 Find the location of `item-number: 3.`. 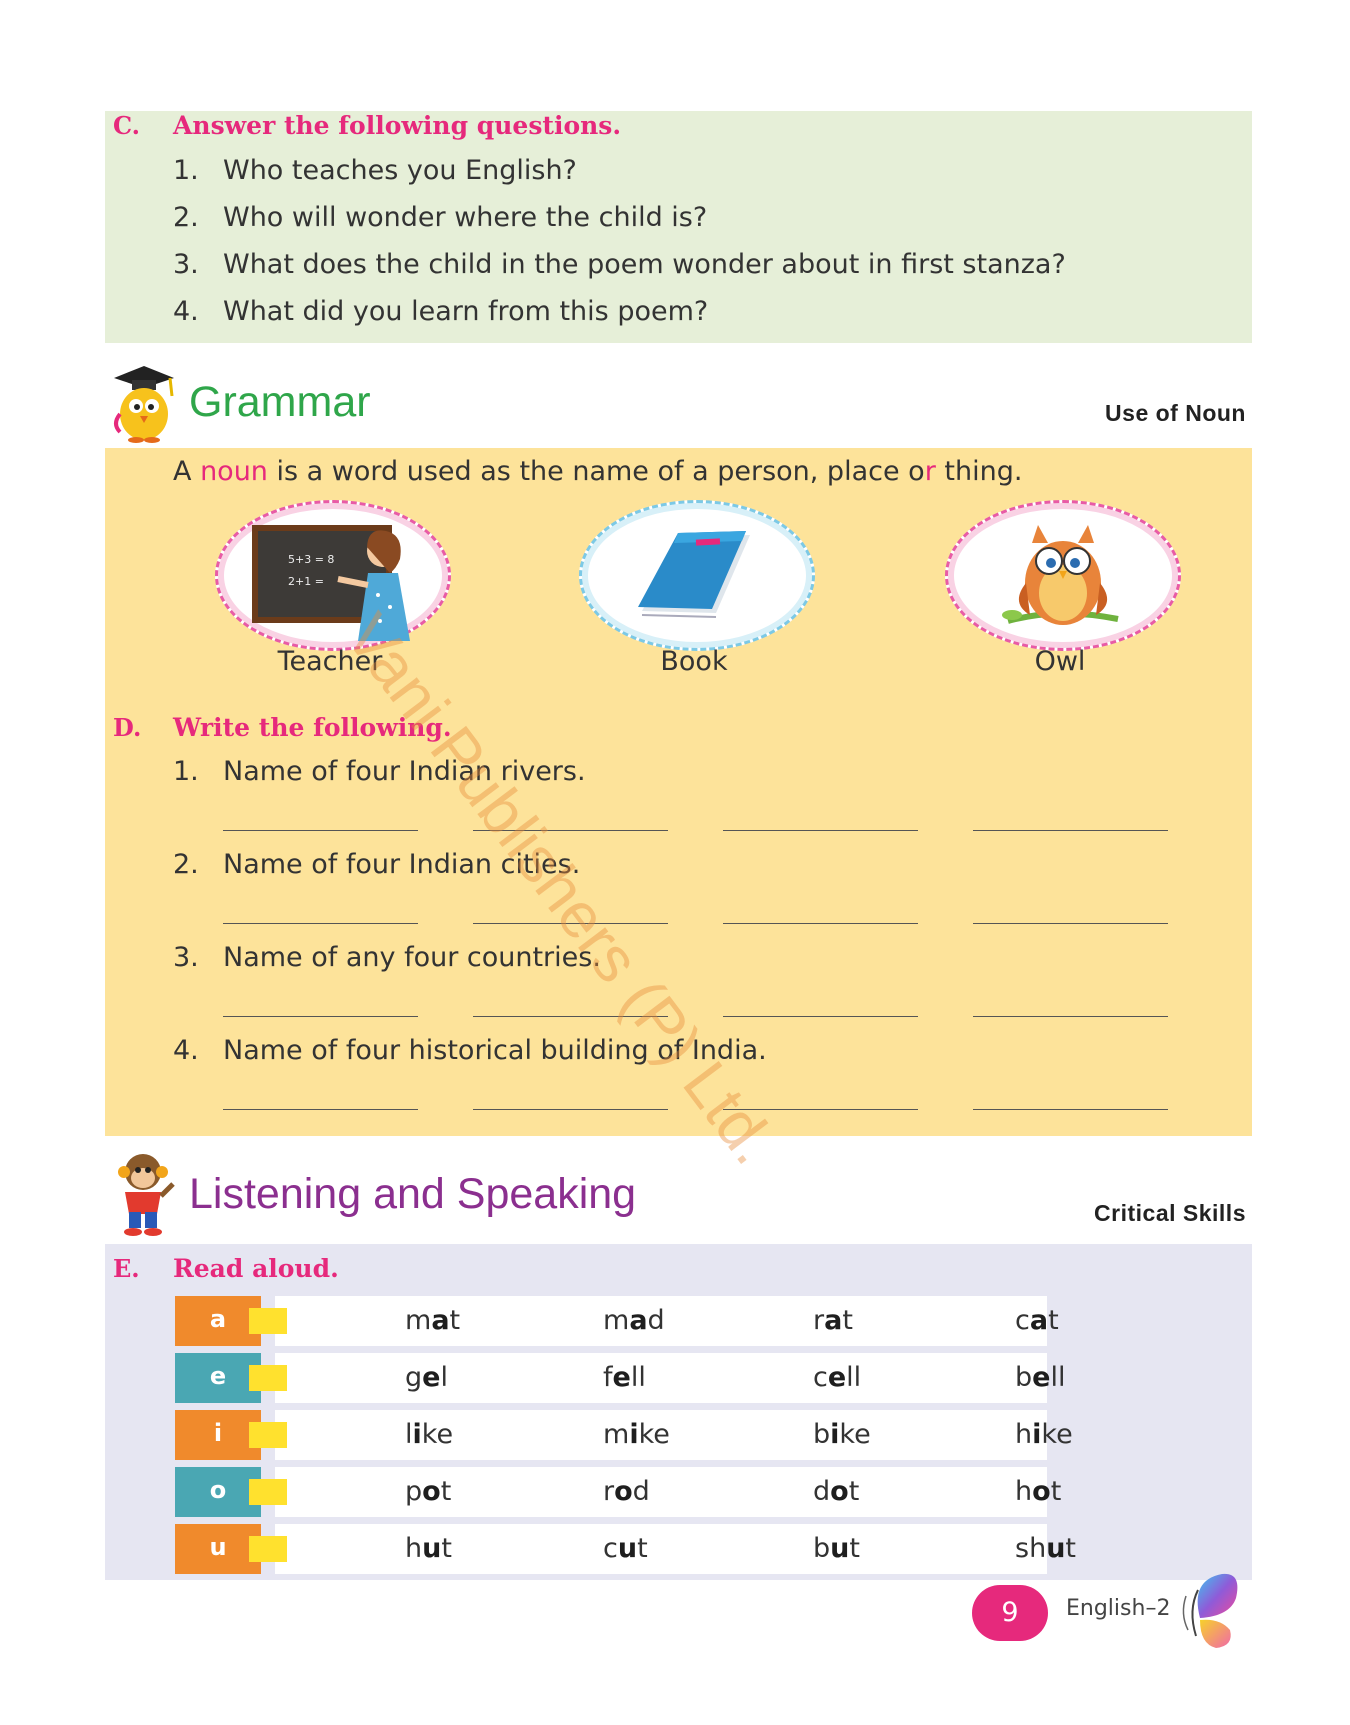

item-number: 3. is located at coordinates (186, 957).